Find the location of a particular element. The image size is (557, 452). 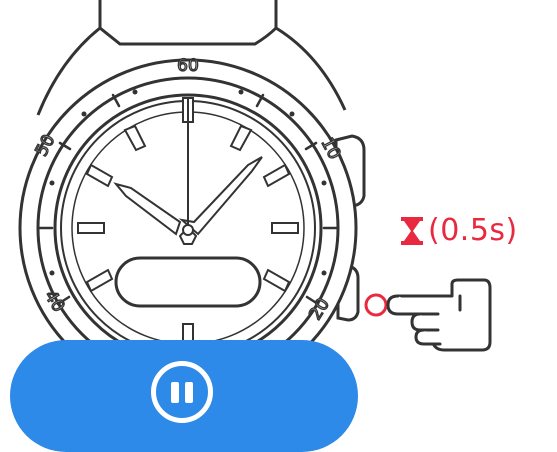

pause-icon is located at coordinates (182, 392).